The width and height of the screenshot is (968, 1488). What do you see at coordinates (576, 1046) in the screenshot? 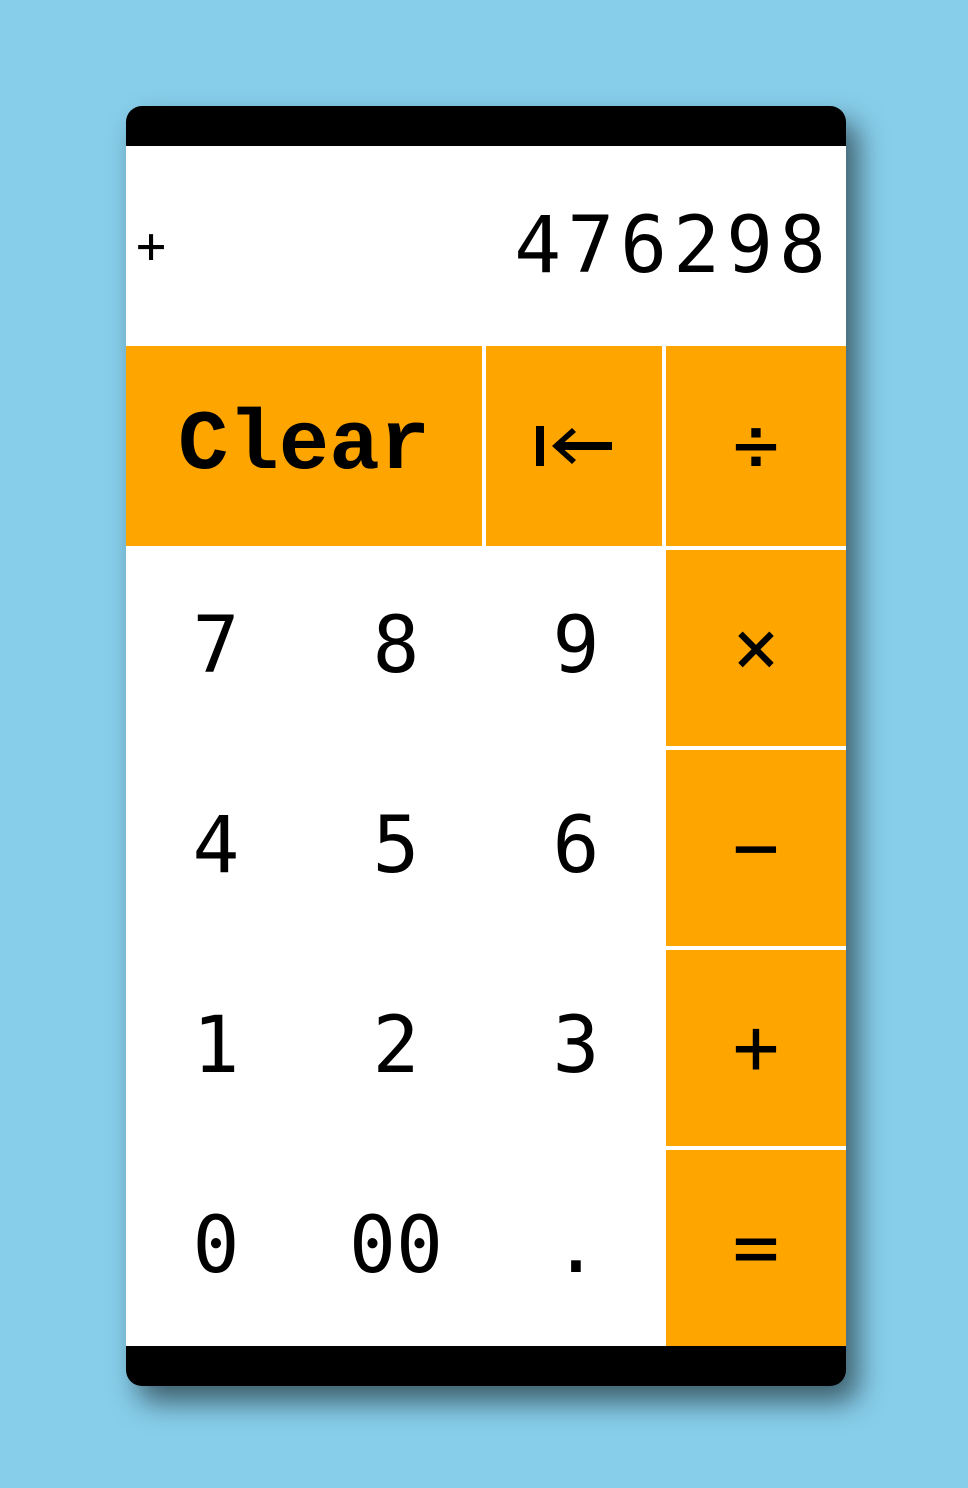
I see `digit-3-button: 3` at bounding box center [576, 1046].